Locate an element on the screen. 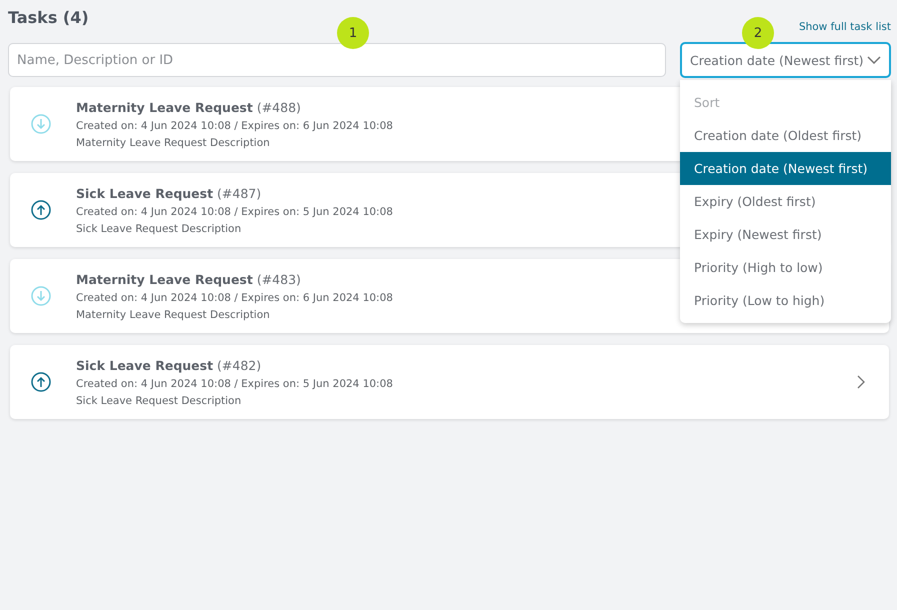 Image resolution: width=897 pixels, height=610 pixels. chevron-right-icon is located at coordinates (861, 382).